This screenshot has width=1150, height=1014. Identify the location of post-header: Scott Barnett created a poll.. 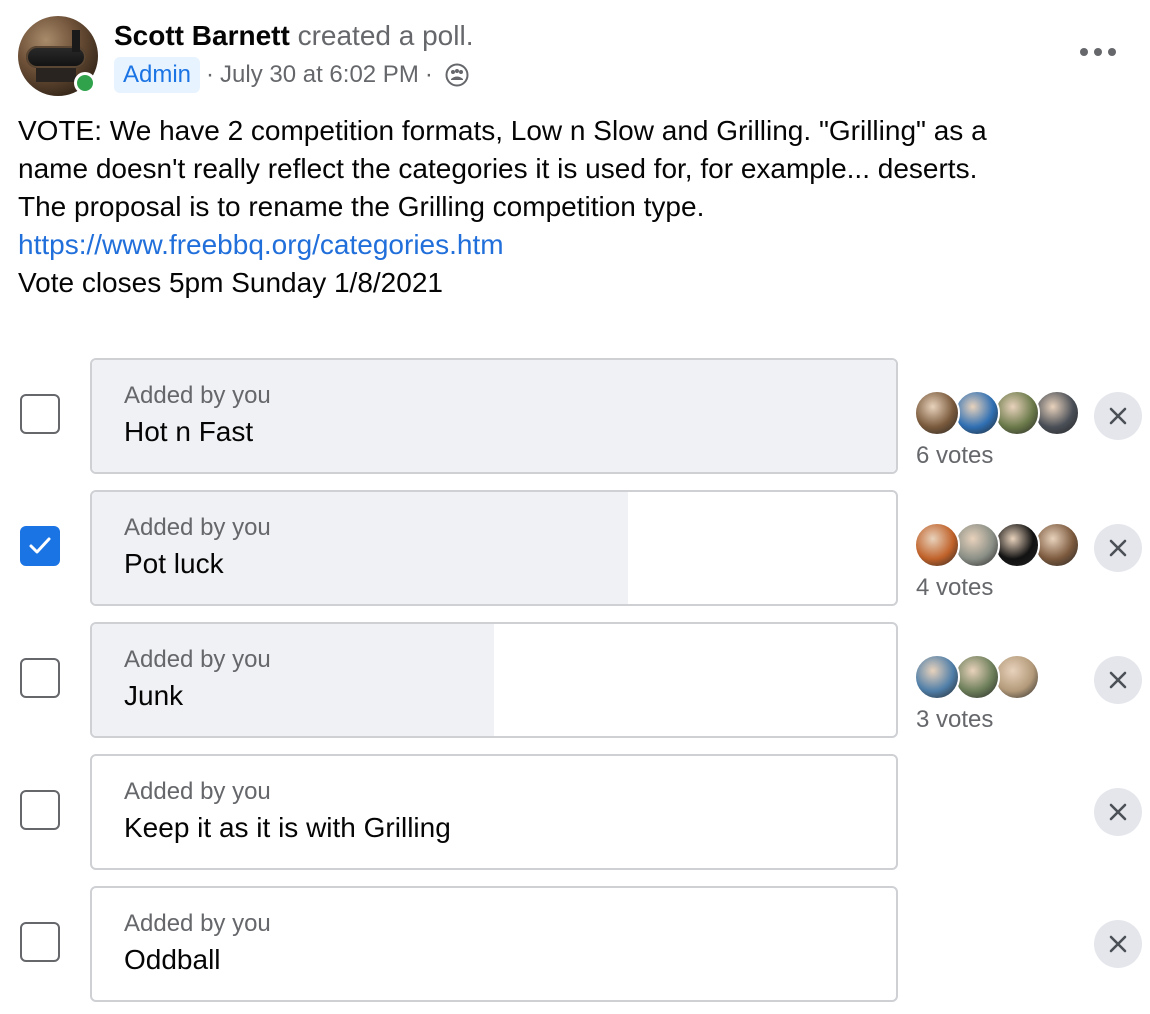
(293, 36).